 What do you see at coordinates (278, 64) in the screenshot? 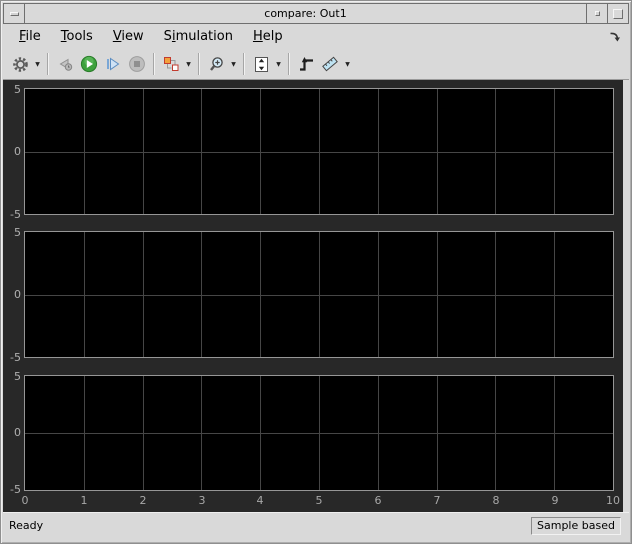
I see `fit-to-view-dropdown: ▼` at bounding box center [278, 64].